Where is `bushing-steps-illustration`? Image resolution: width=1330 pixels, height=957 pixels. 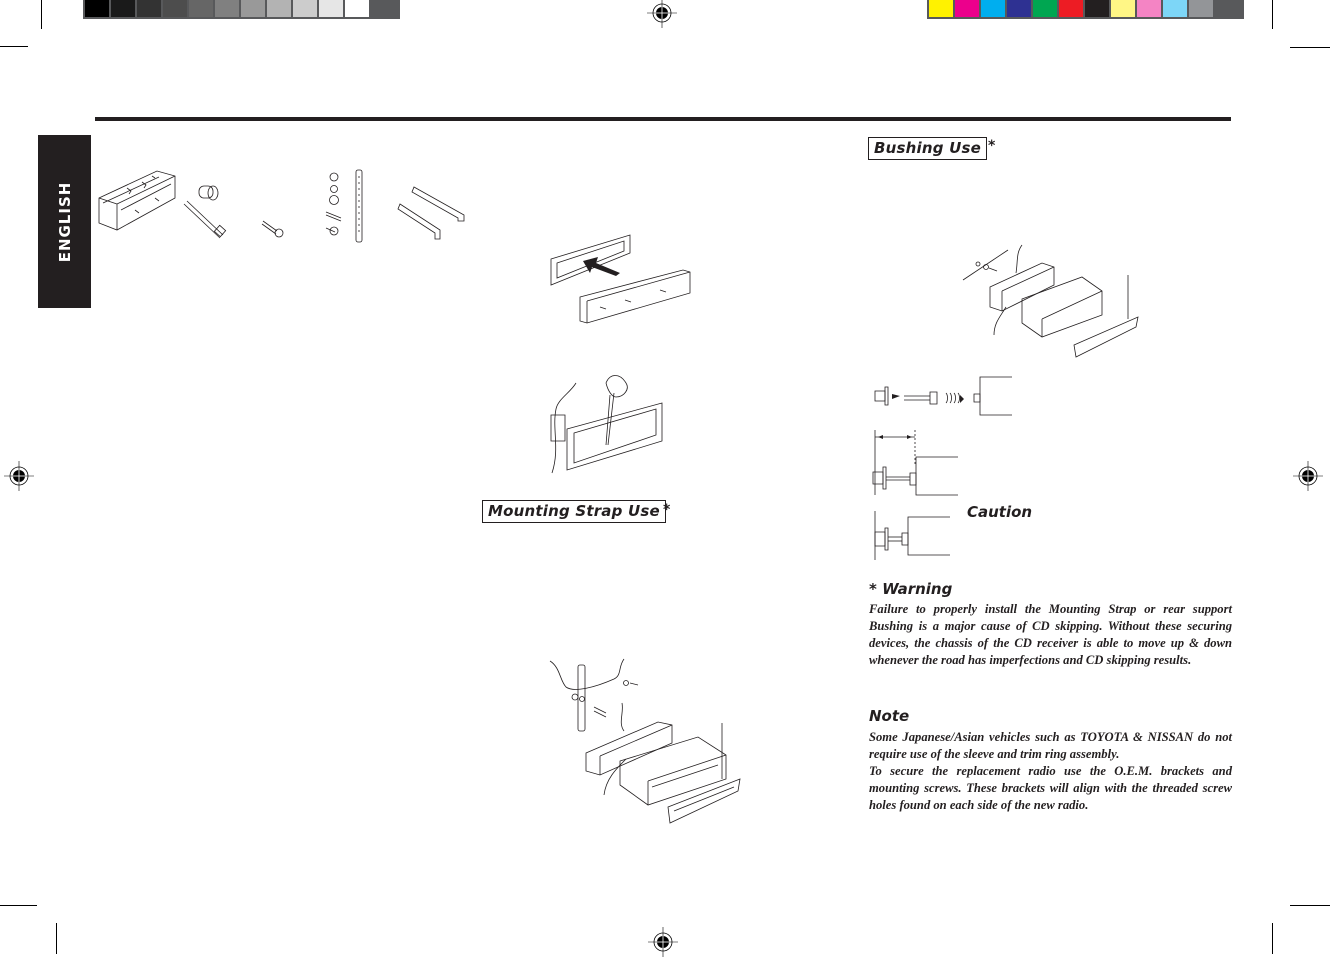 bushing-steps-illustration is located at coordinates (942, 467).